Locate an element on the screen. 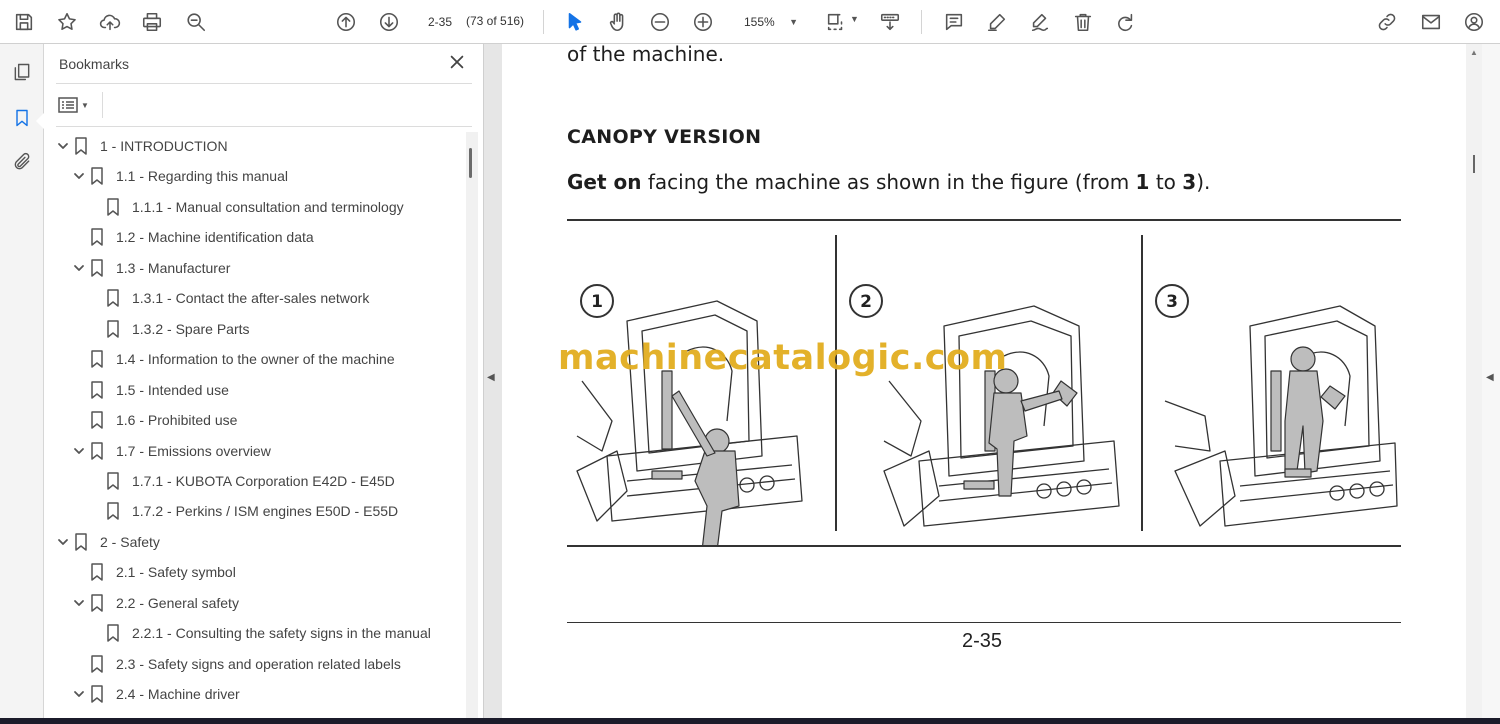 This screenshot has width=1500, height=724. main-toolbar: 2-35 (73 of 516) 155% ▼ ▼ is located at coordinates (750, 22).